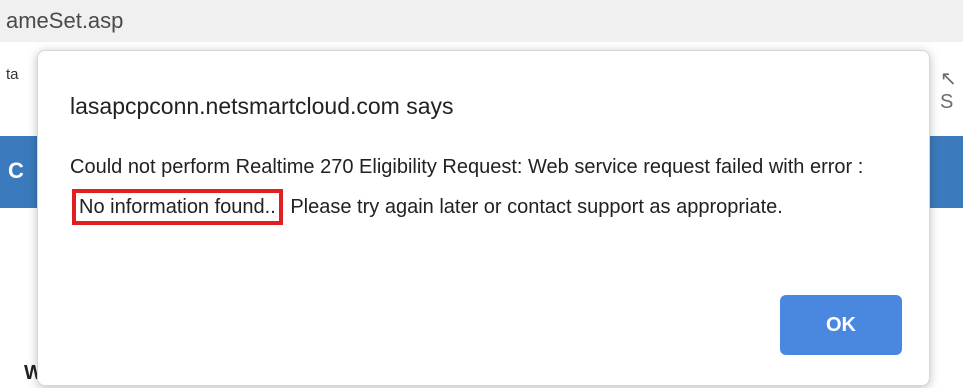 The height and width of the screenshot is (388, 963). What do you see at coordinates (481, 21) in the screenshot?
I see `browser-address-bar: ameSet.asp` at bounding box center [481, 21].